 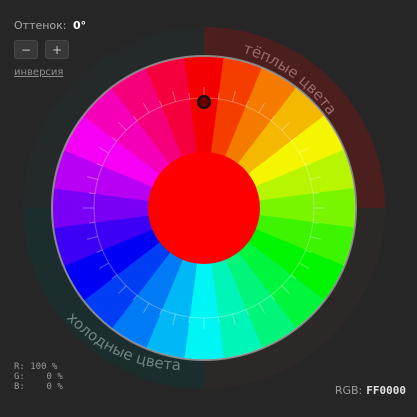 What do you see at coordinates (348, 390) in the screenshot?
I see `rgb-hex-label: RGB:` at bounding box center [348, 390].